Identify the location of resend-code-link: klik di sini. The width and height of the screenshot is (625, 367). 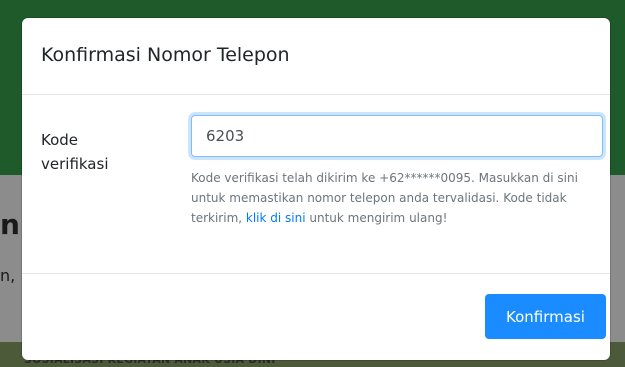
(276, 218).